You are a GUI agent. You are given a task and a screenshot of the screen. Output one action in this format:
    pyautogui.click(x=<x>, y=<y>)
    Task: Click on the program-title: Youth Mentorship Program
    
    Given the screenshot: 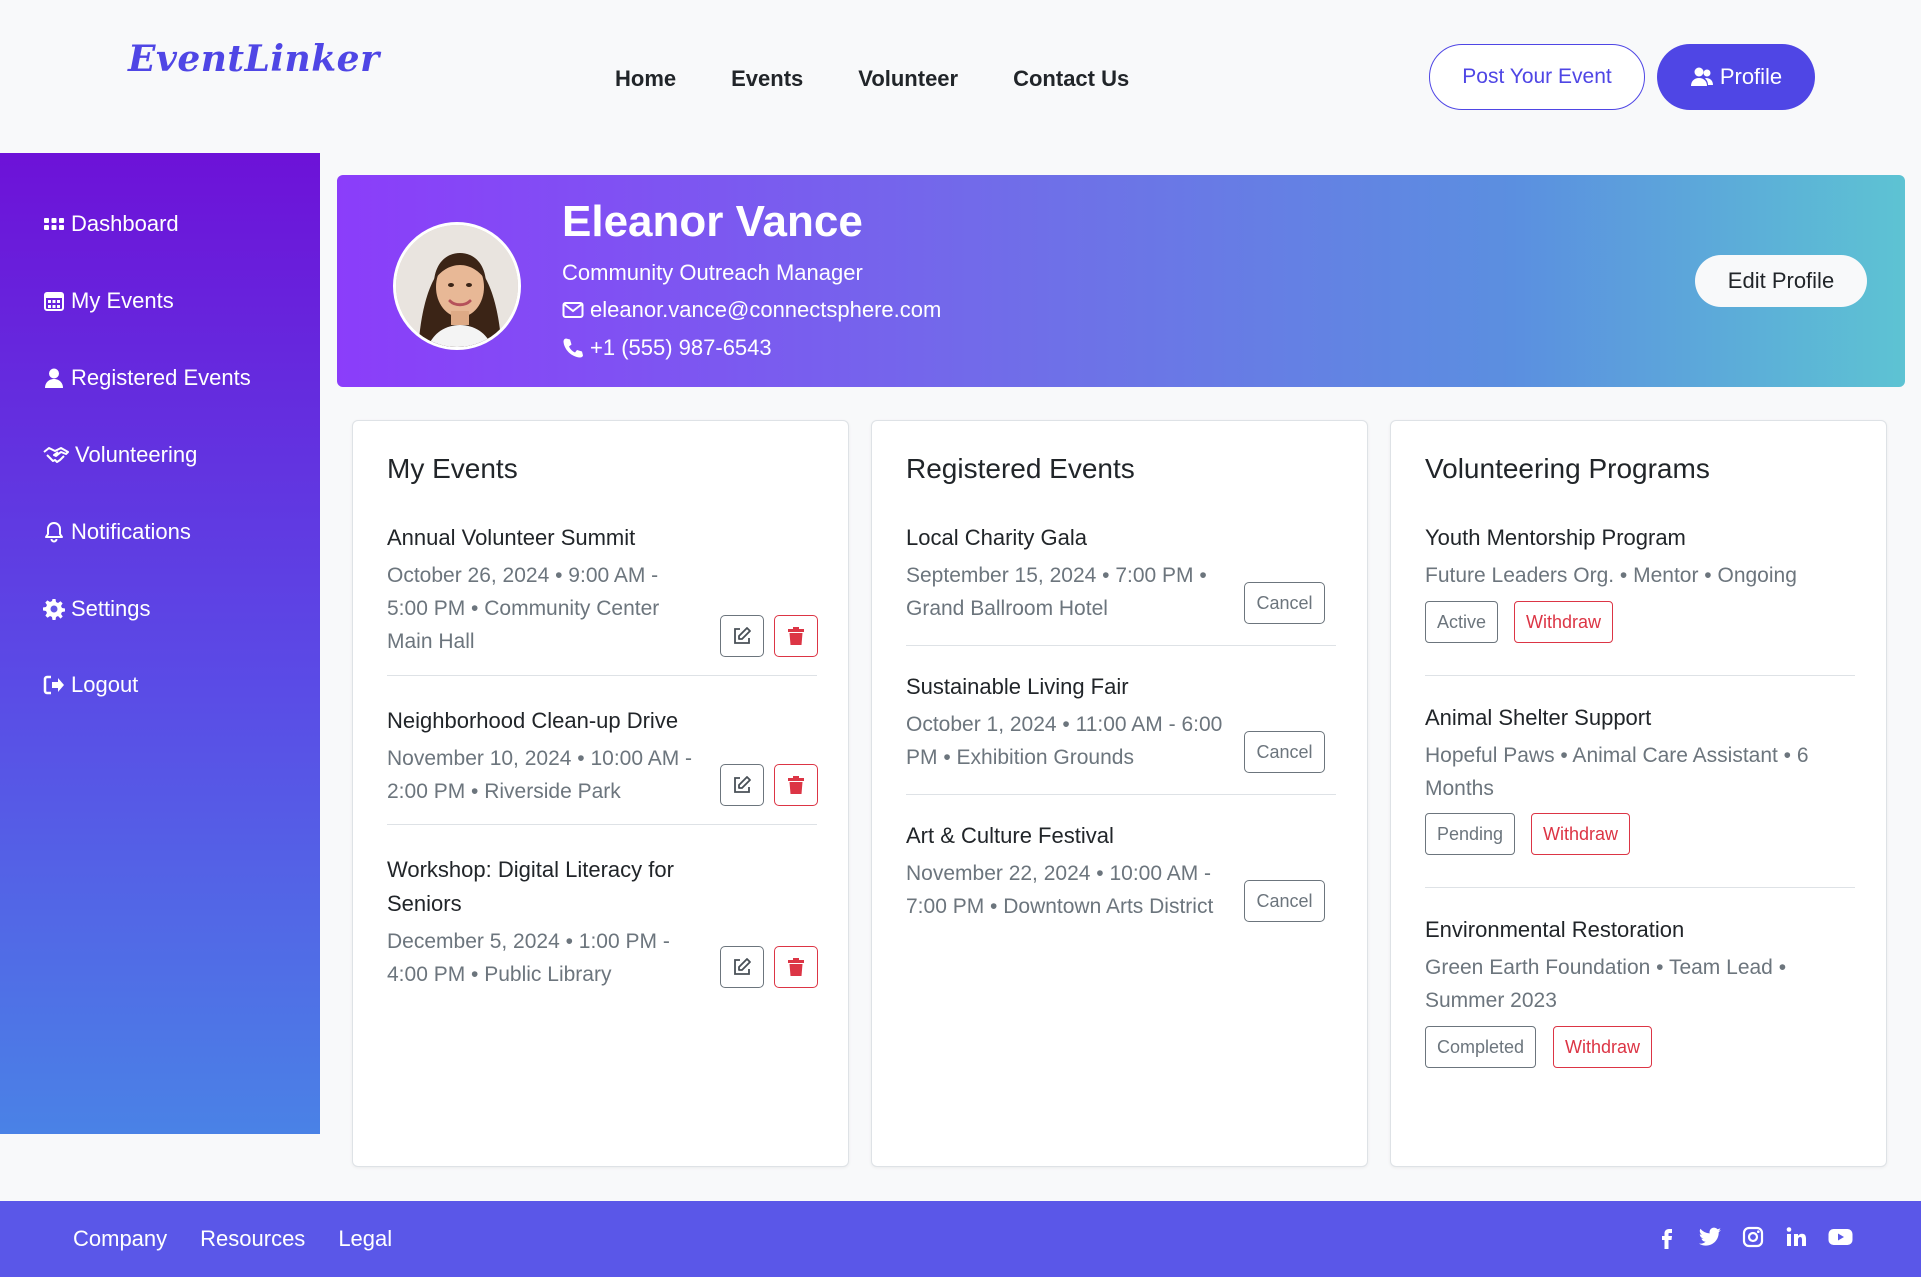 What is the action you would take?
    pyautogui.click(x=1555, y=537)
    